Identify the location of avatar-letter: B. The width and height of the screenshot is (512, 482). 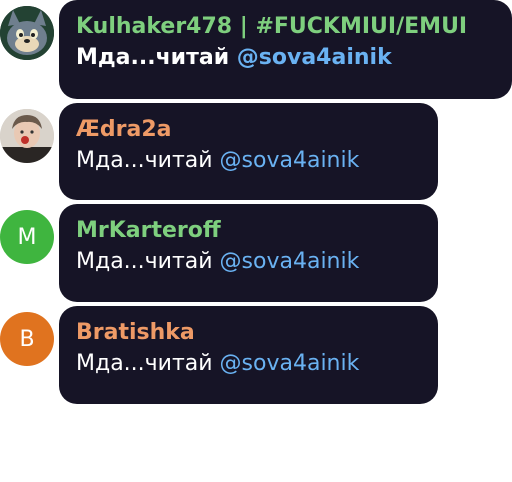
(27, 339).